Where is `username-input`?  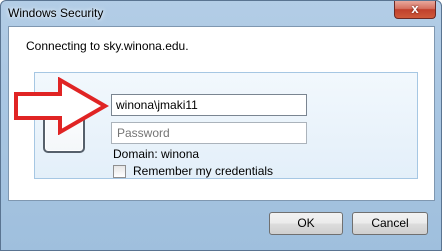
username-input is located at coordinates (209, 105).